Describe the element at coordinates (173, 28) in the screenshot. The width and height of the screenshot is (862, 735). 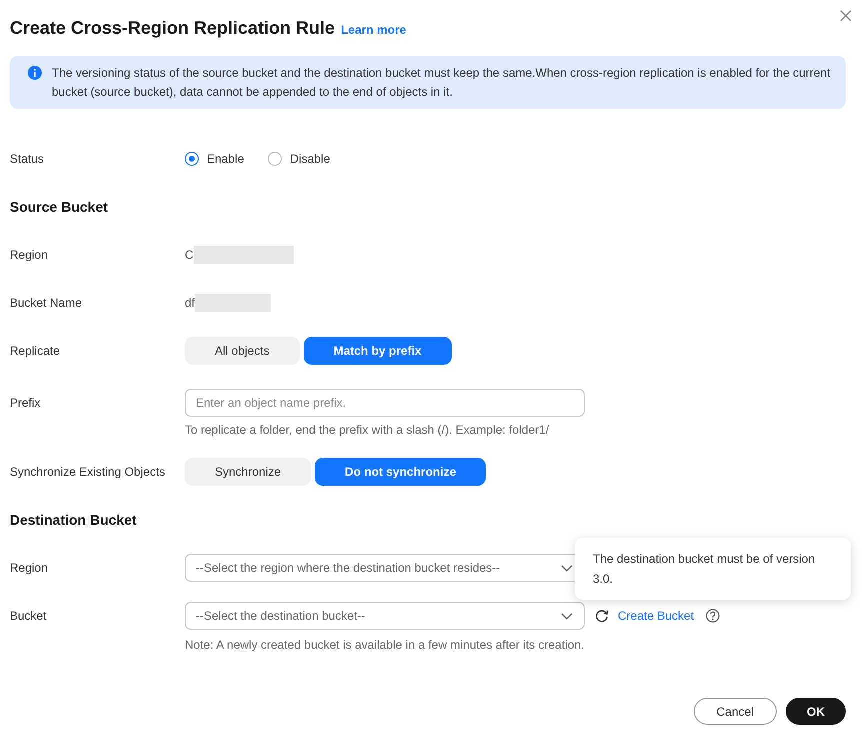
I see `dialog-title: Create Cross-Region Replication Rule` at that location.